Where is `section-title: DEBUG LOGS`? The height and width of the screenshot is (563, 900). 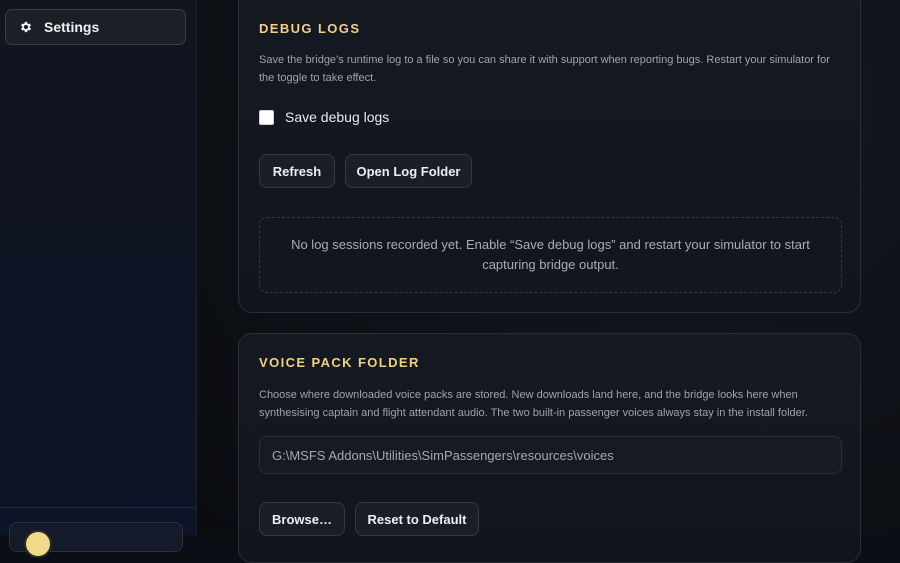 section-title: DEBUG LOGS is located at coordinates (310, 28).